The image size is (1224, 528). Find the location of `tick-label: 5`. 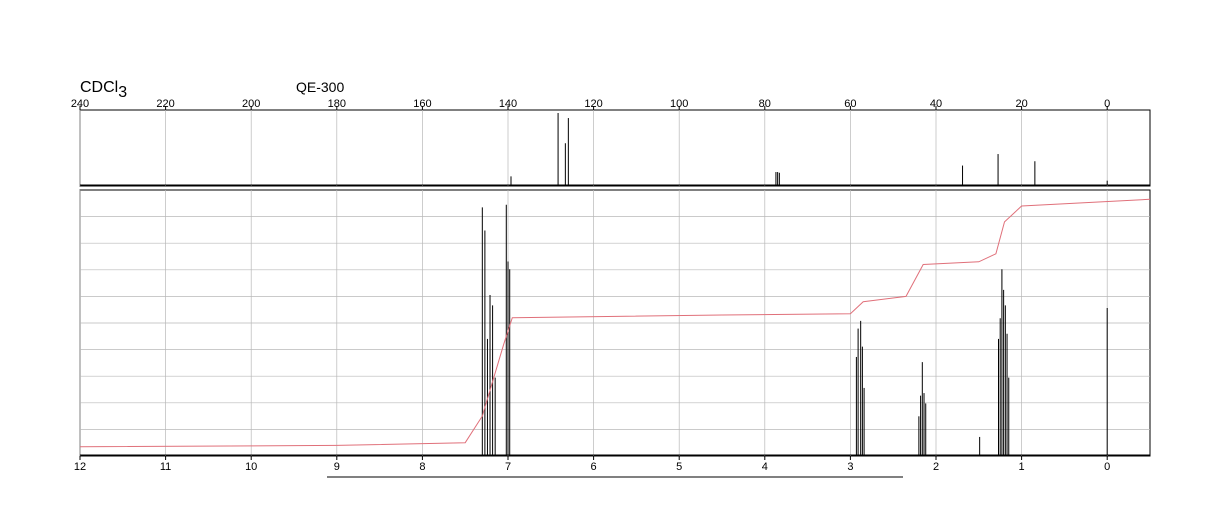

tick-label: 5 is located at coordinates (679, 467).